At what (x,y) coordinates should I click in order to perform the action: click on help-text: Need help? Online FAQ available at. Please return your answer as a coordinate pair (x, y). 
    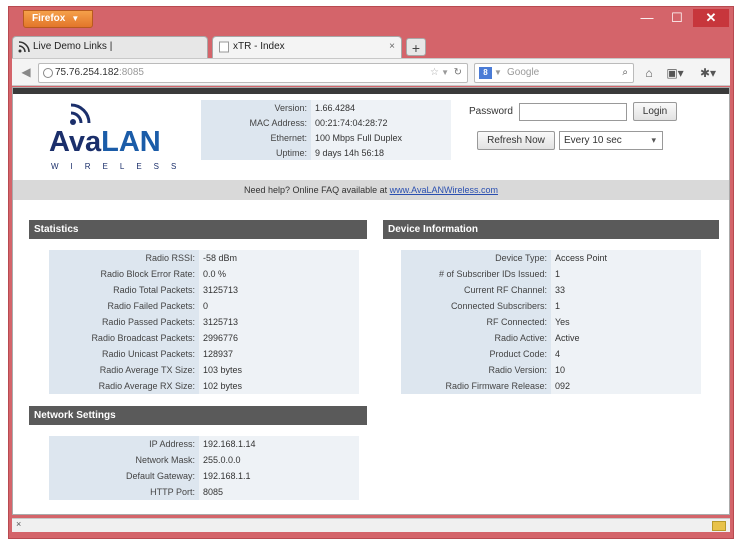
    Looking at the image, I should click on (317, 190).